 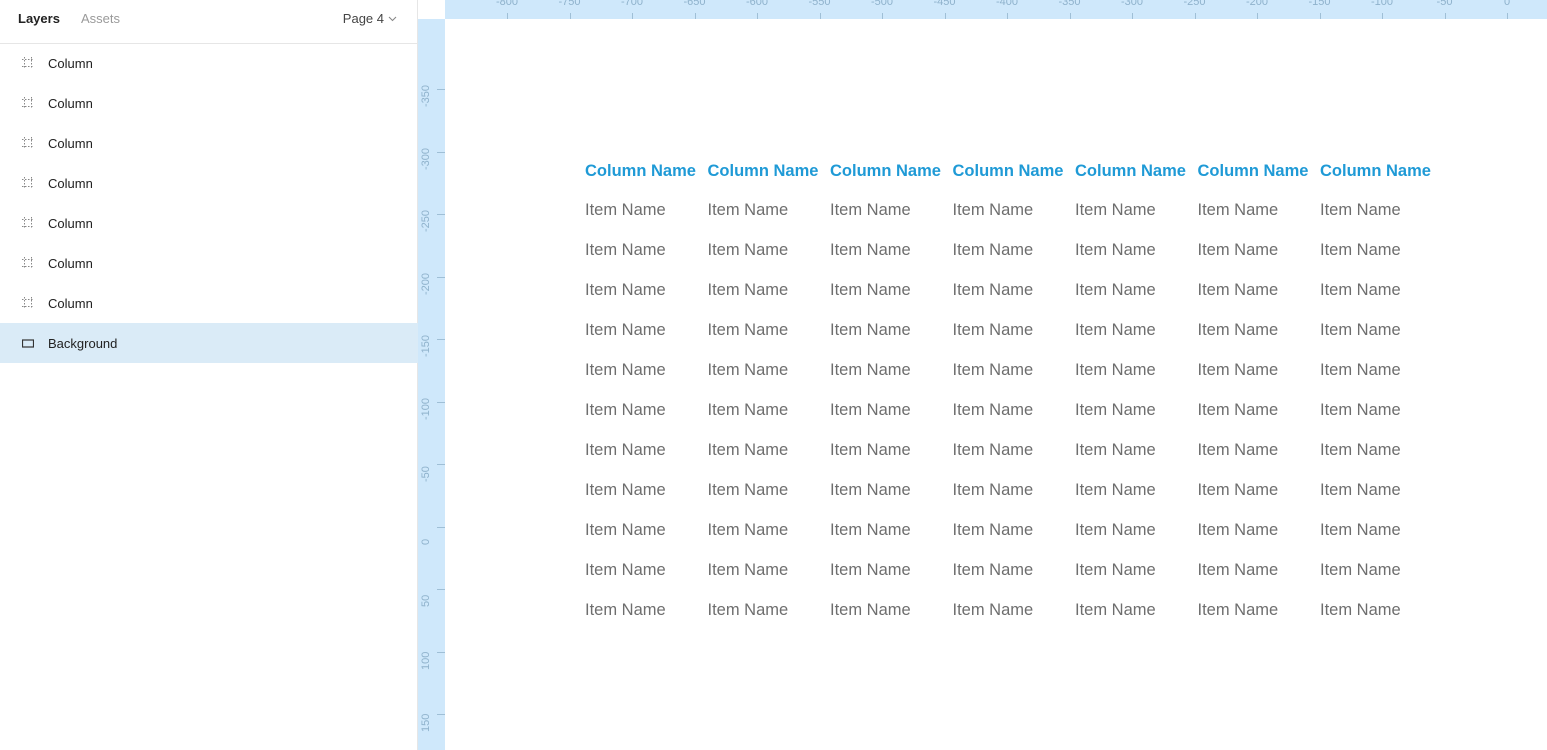 What do you see at coordinates (431, 384) in the screenshot?
I see `vertical-ruler: -350 -300 -250 -200 -150 -100 -50 0 50 100 150` at bounding box center [431, 384].